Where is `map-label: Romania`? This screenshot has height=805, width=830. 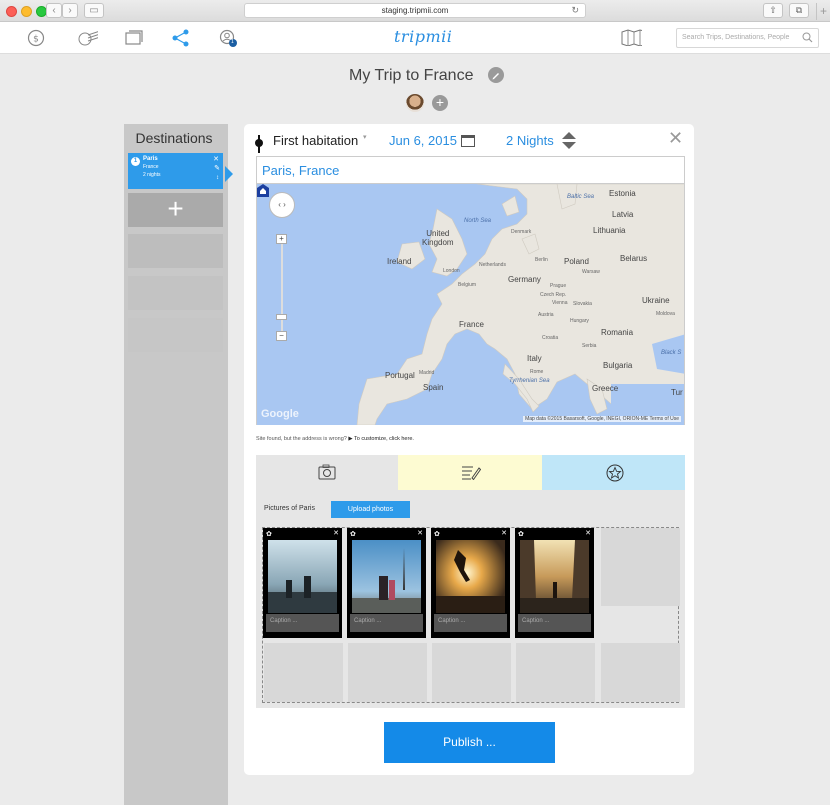
map-label: Romania is located at coordinates (617, 332).